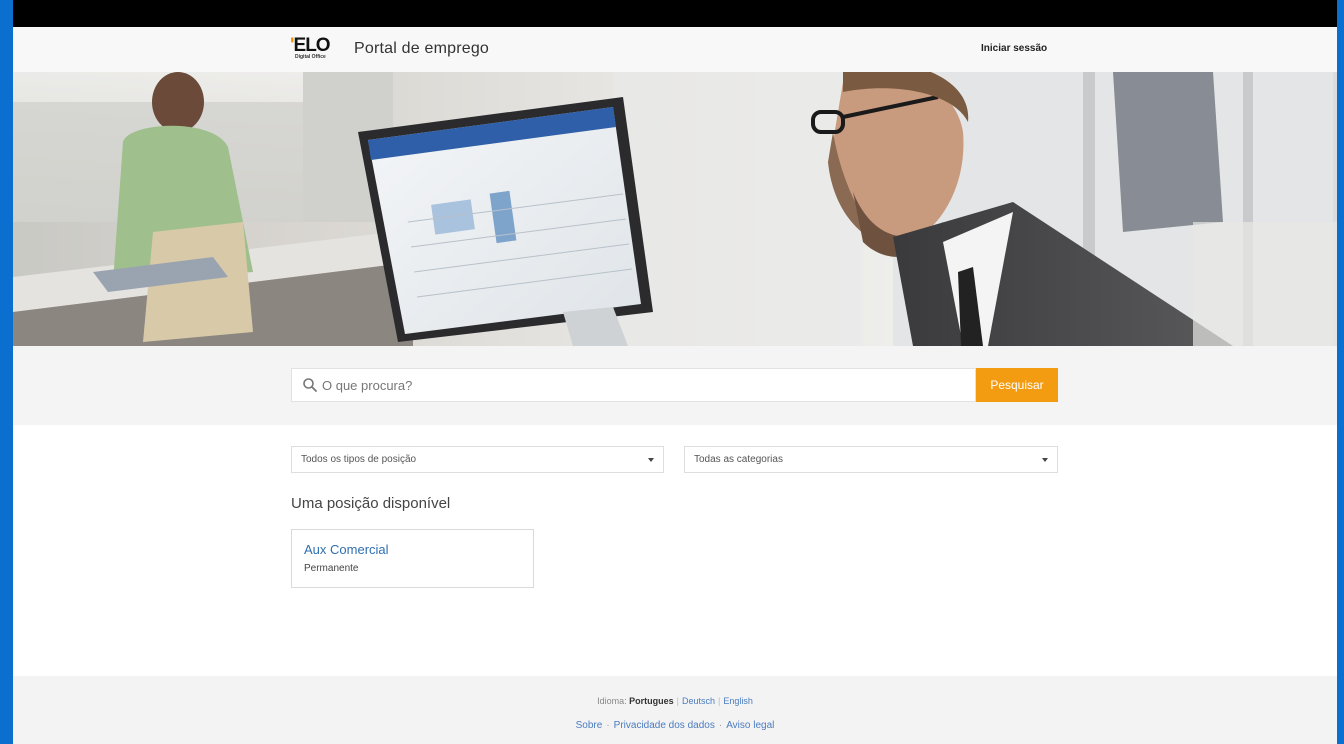  What do you see at coordinates (738, 701) in the screenshot?
I see `language-english: English` at bounding box center [738, 701].